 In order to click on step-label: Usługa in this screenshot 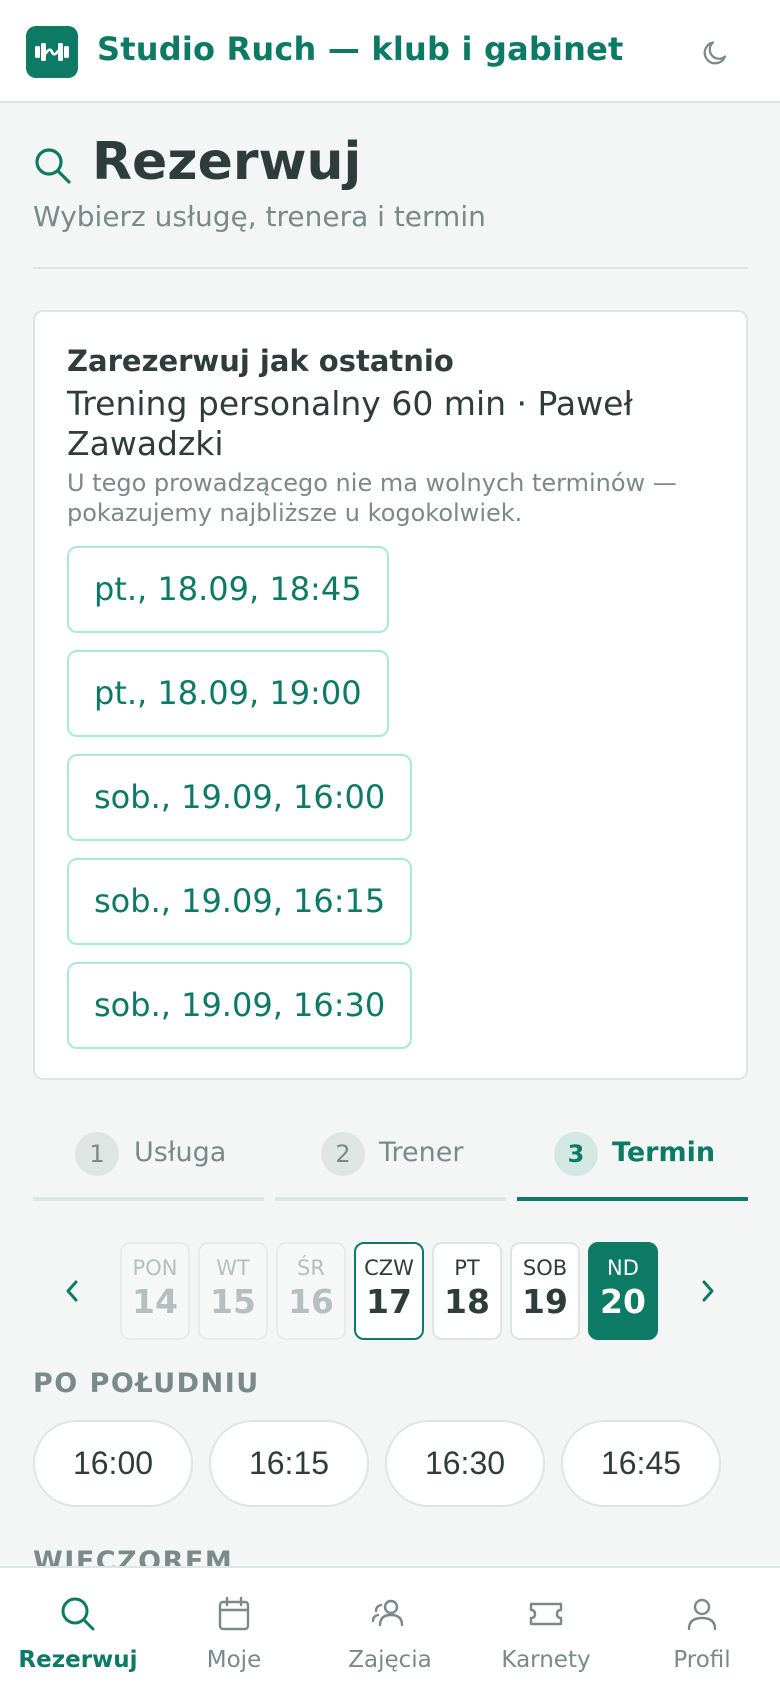, I will do `click(180, 1152)`.